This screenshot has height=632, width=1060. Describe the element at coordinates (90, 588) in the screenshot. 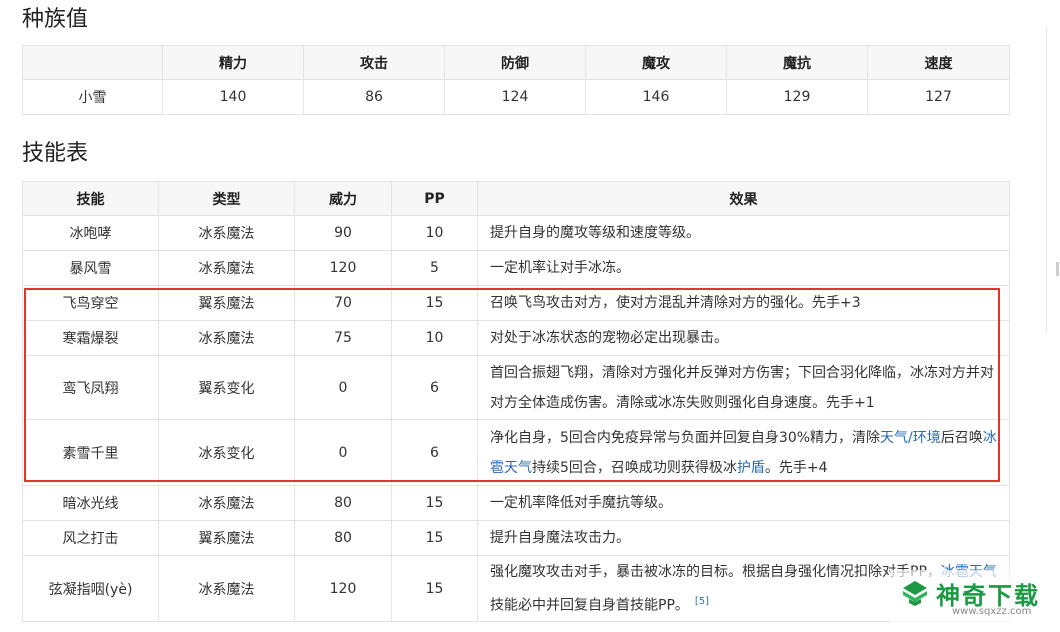

I see `skill-name: 弦凝指咽(yè)` at that location.